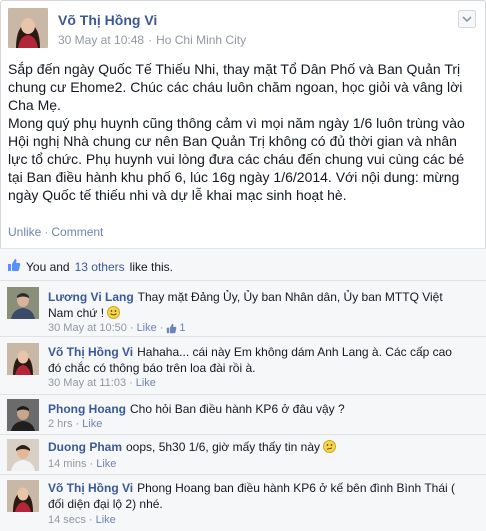 This screenshot has width=486, height=531. What do you see at coordinates (182, 328) in the screenshot?
I see `like-count-value: 1` at bounding box center [182, 328].